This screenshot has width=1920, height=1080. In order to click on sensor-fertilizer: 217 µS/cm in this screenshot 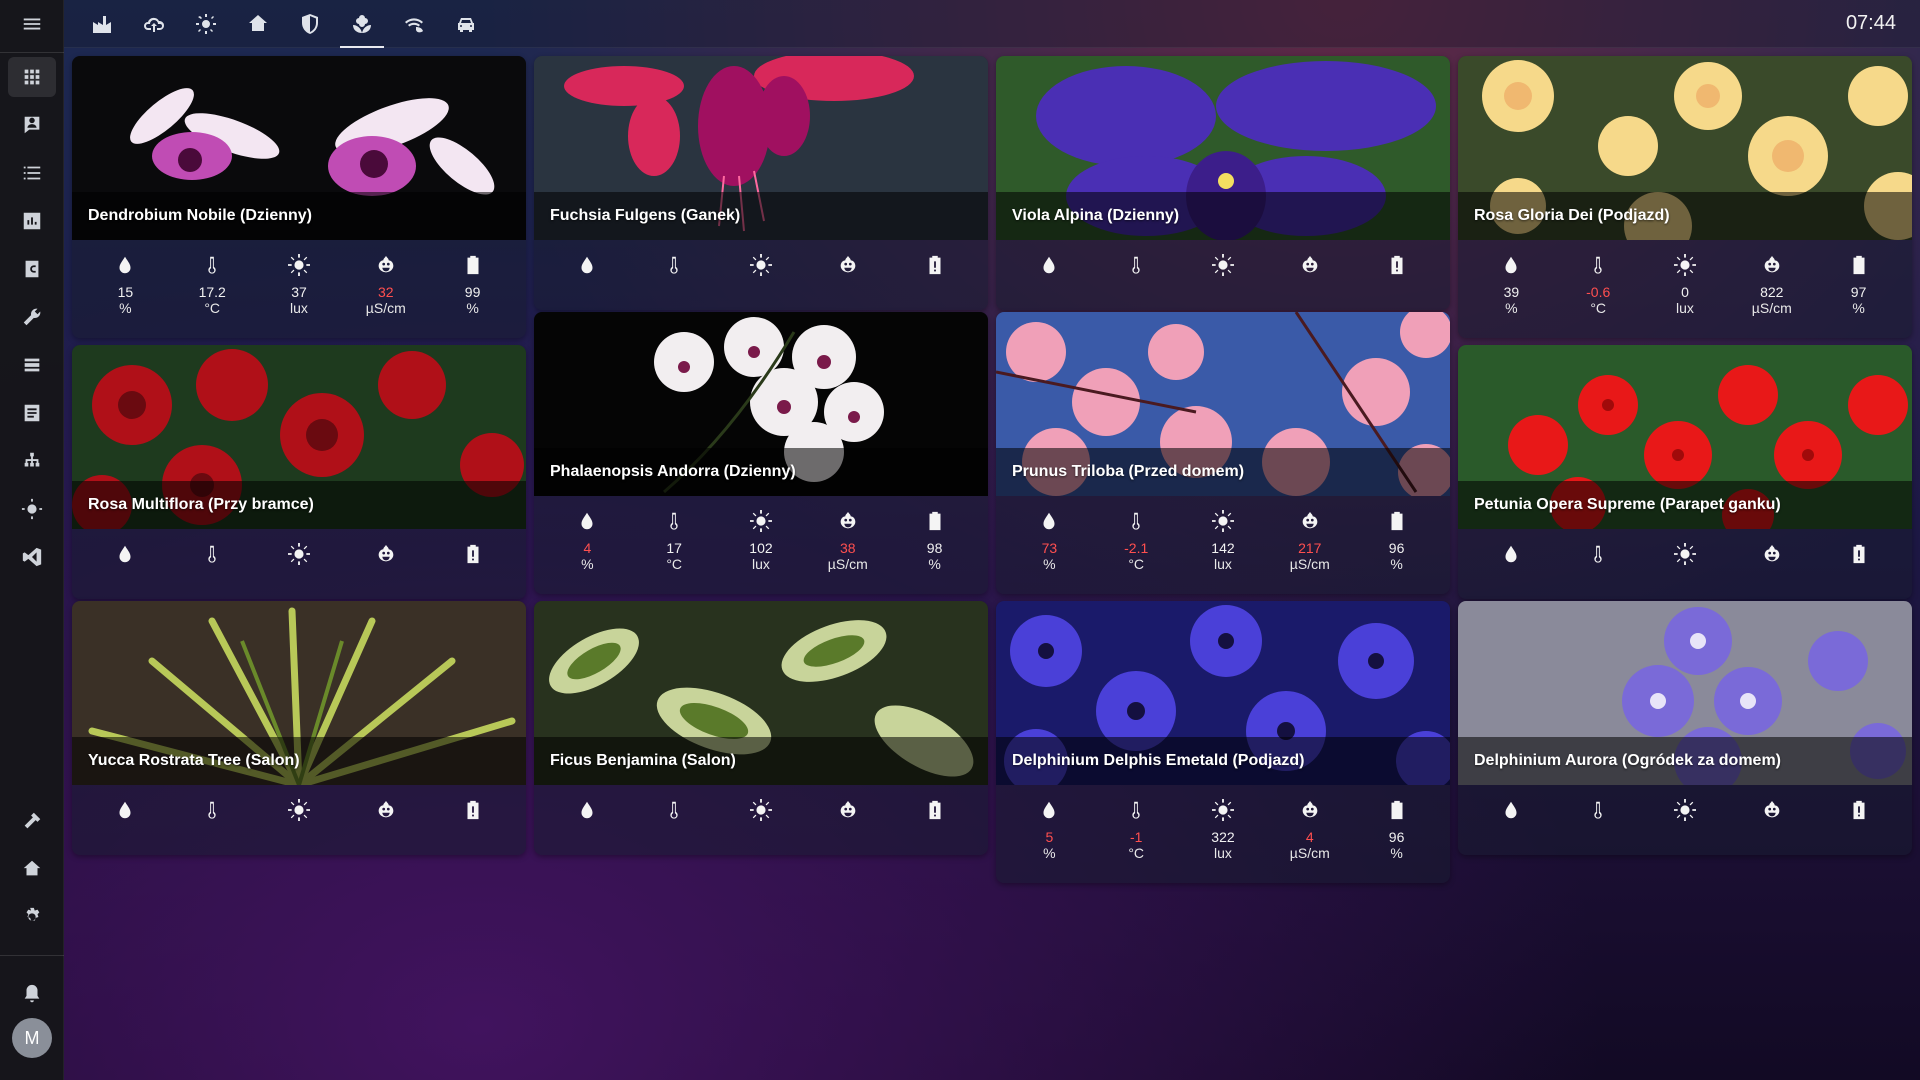, I will do `click(1310, 552)`.